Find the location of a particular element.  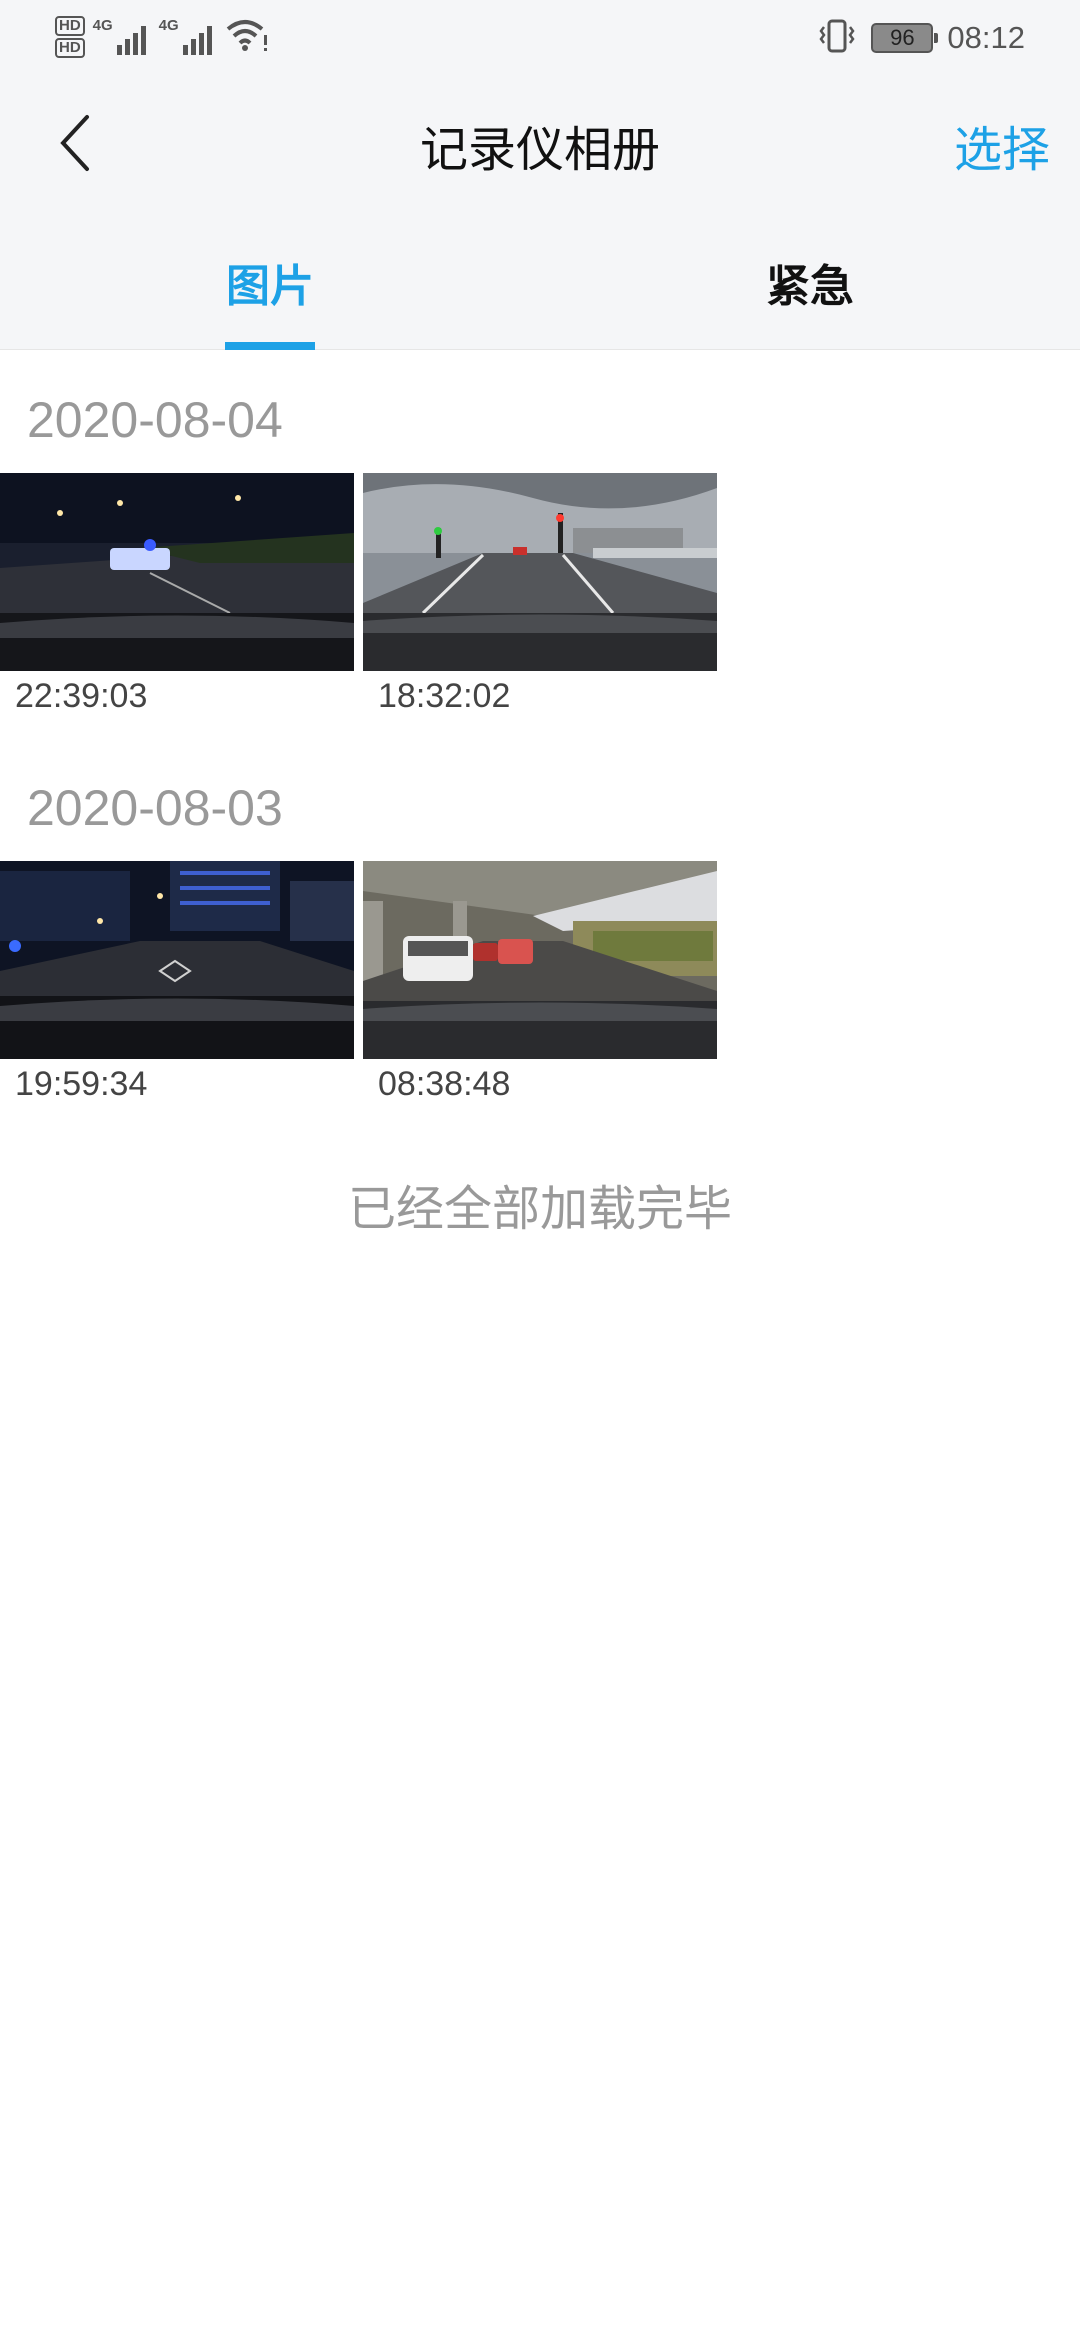

date-header: 2020-08-03 is located at coordinates (155, 808).